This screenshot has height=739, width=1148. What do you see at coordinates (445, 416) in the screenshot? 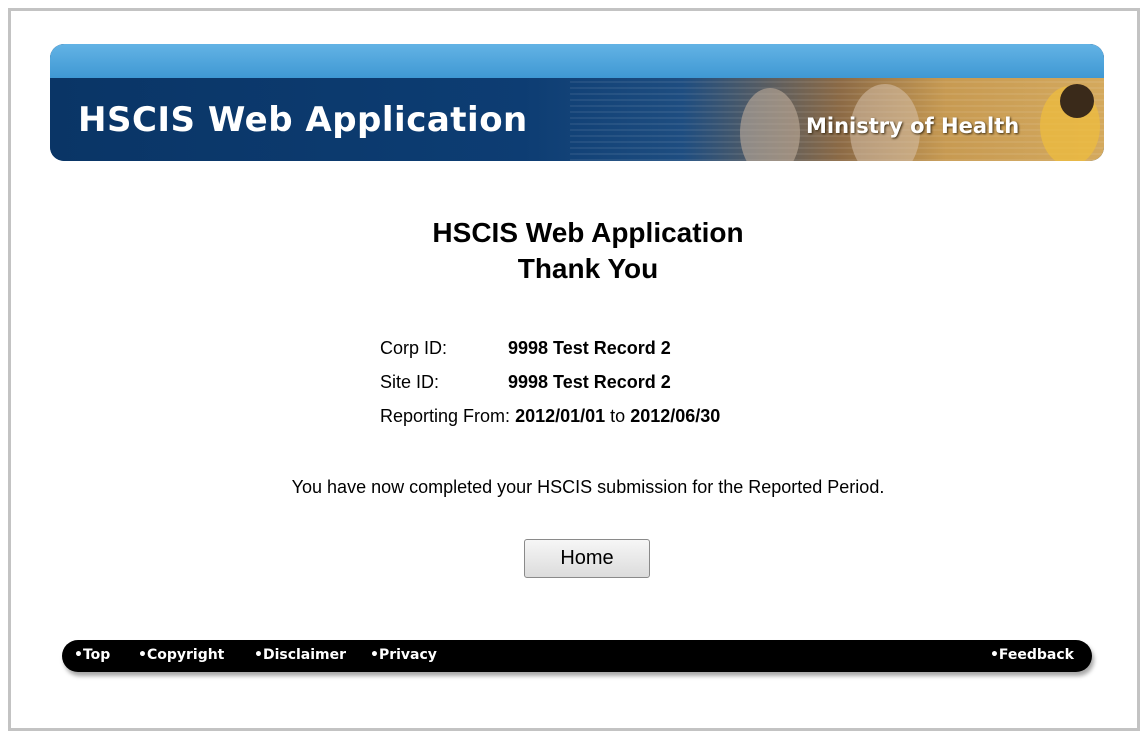
I see `reporting-from-label: Reporting From:` at bounding box center [445, 416].